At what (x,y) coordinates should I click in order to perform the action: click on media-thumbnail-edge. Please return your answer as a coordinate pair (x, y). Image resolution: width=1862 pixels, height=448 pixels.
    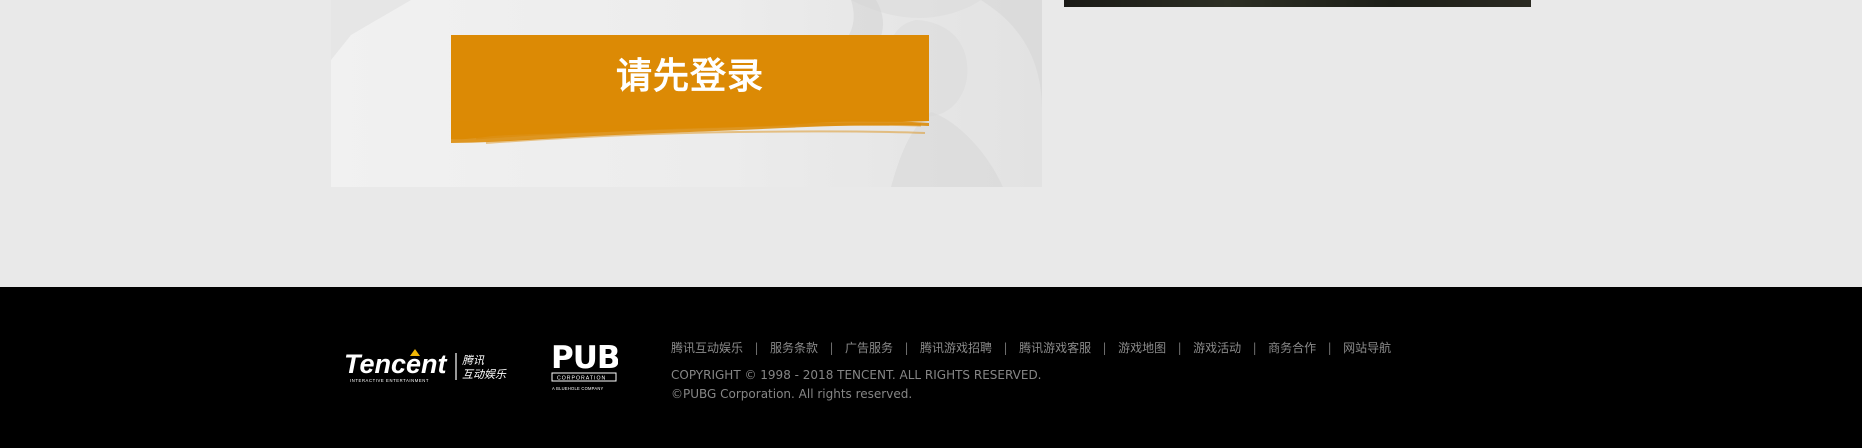
    Looking at the image, I should click on (1297, 3).